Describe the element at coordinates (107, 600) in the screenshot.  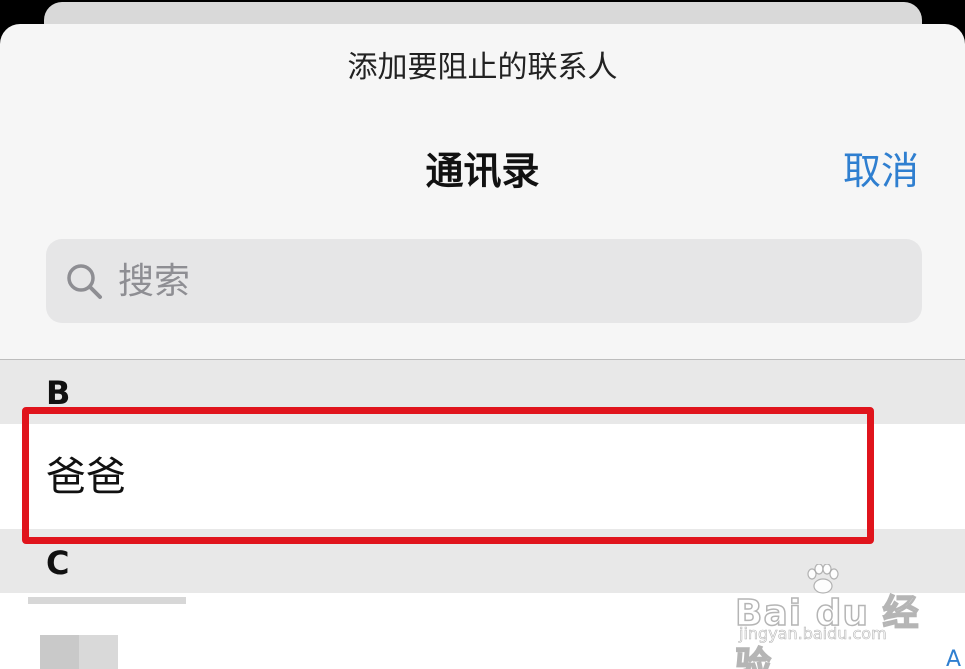
I see `redacted-name-bar` at that location.